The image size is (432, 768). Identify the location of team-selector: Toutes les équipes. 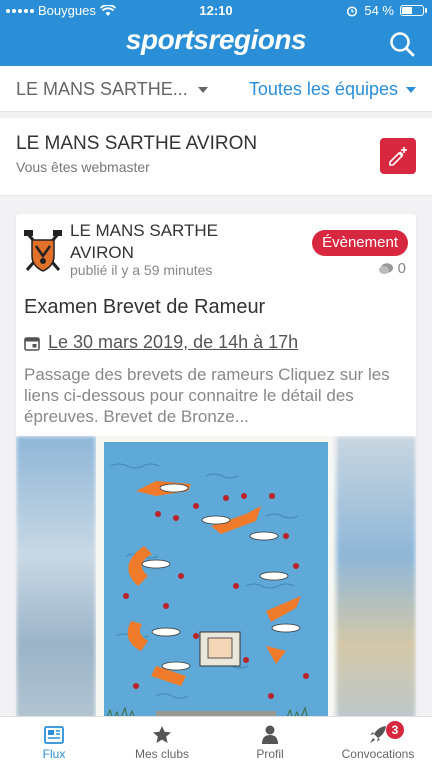
(332, 89).